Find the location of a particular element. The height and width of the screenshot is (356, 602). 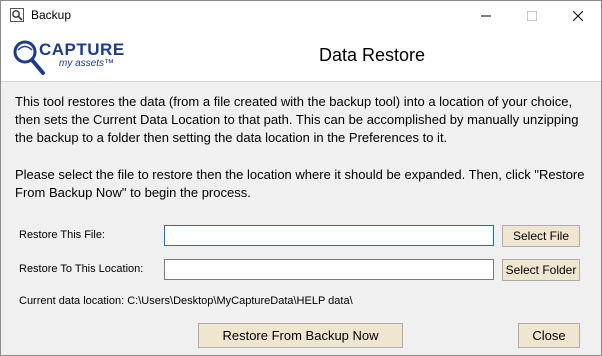

capture-logo: CAPTURE my assets™ is located at coordinates (69, 57).